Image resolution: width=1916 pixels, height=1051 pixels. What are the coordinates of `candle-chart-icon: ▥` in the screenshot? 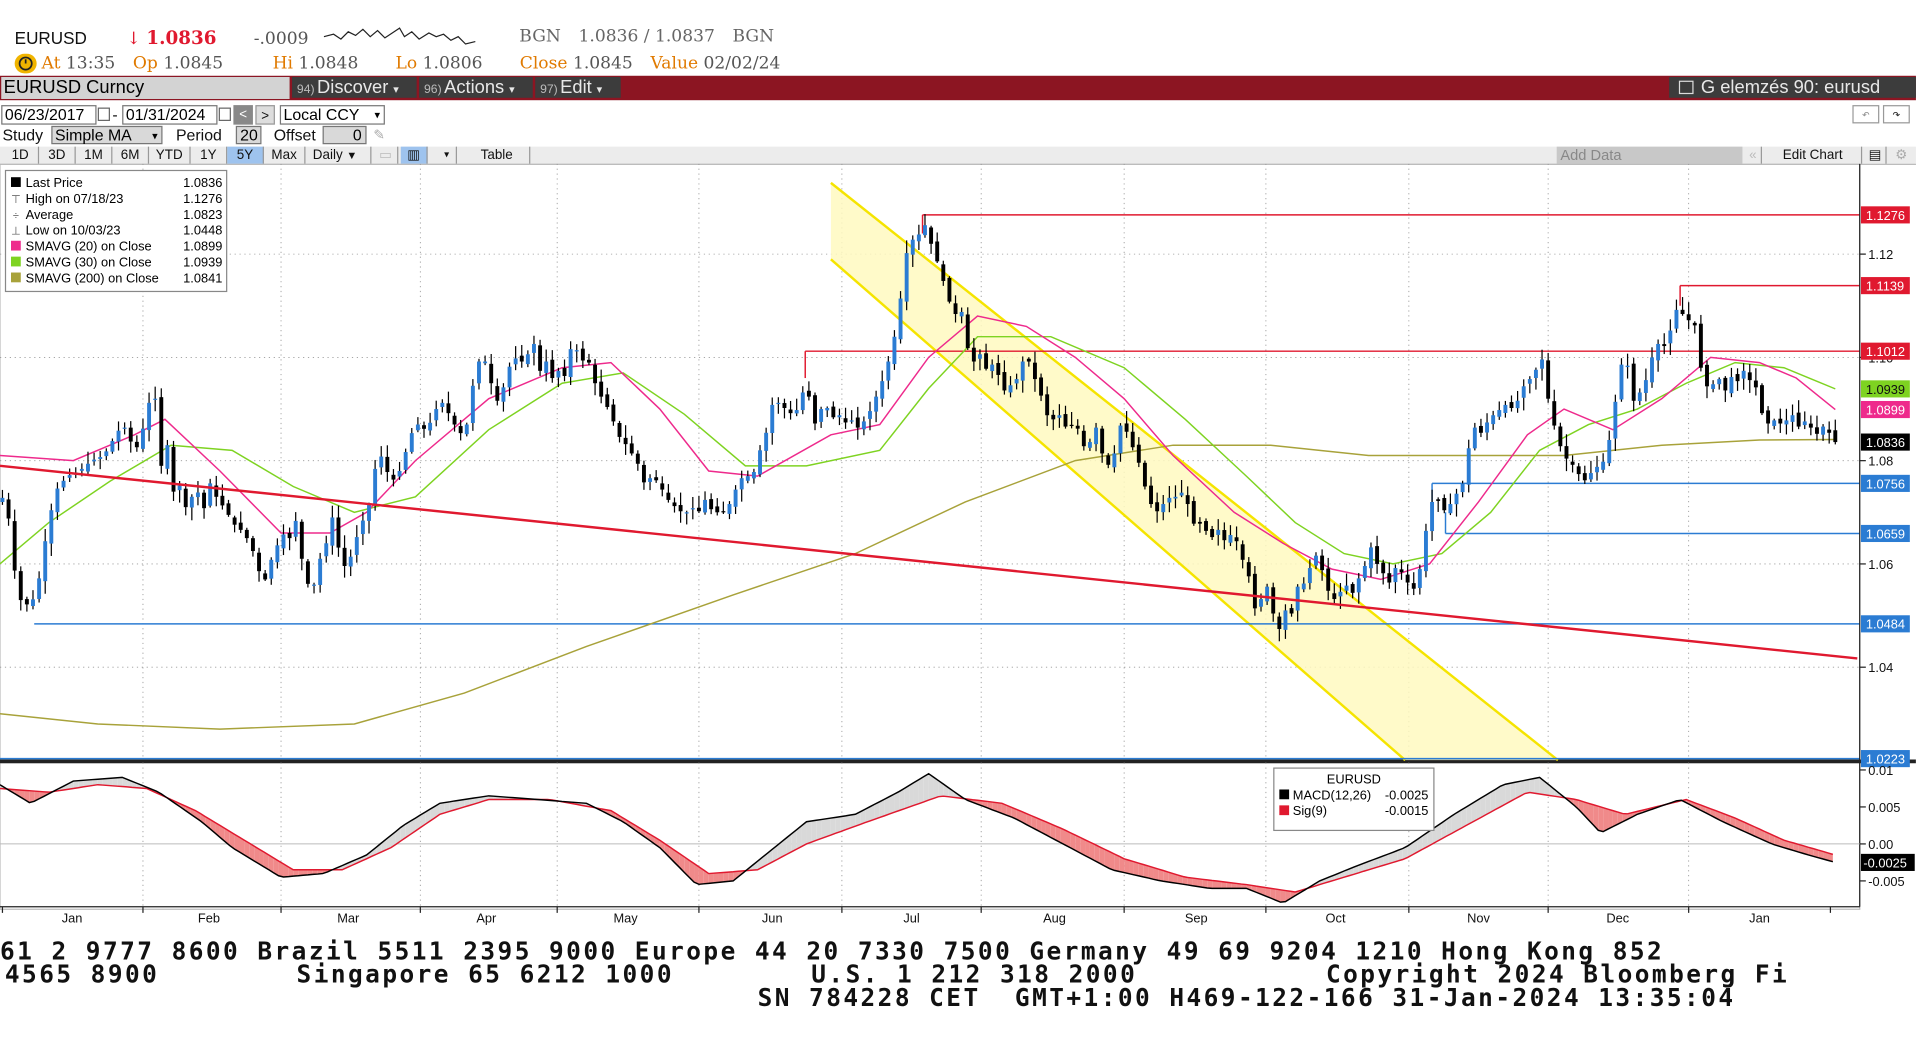 It's located at (414, 155).